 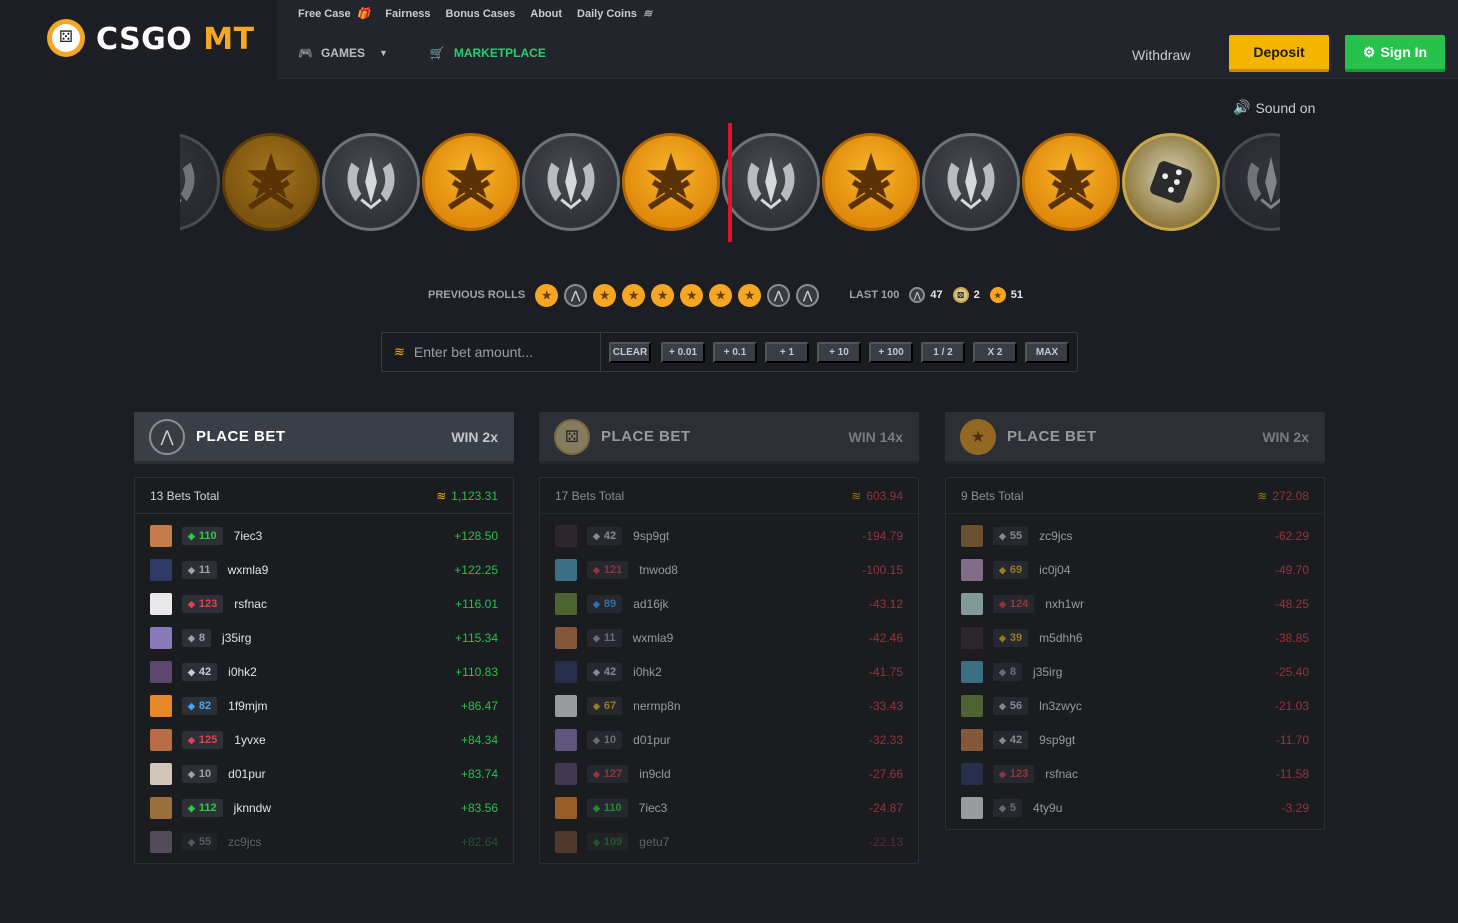 I want to click on bet-value: -33.43, so click(x=885, y=706).